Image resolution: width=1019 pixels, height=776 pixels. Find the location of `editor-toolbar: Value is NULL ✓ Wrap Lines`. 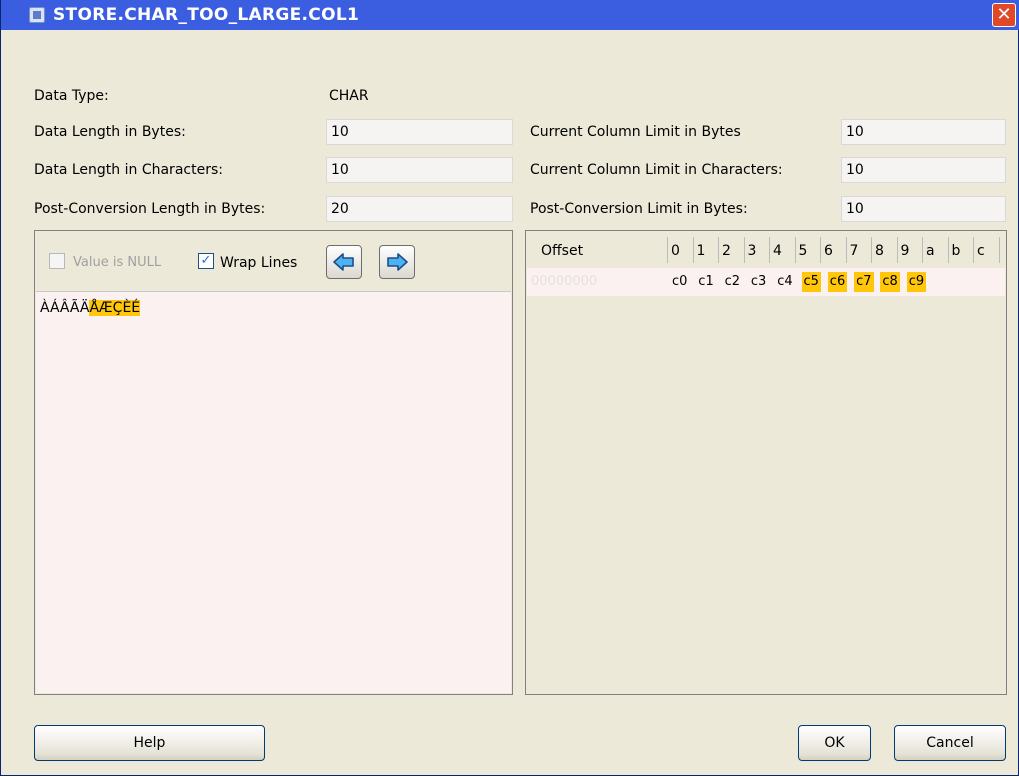

editor-toolbar: Value is NULL ✓ Wrap Lines is located at coordinates (273, 261).